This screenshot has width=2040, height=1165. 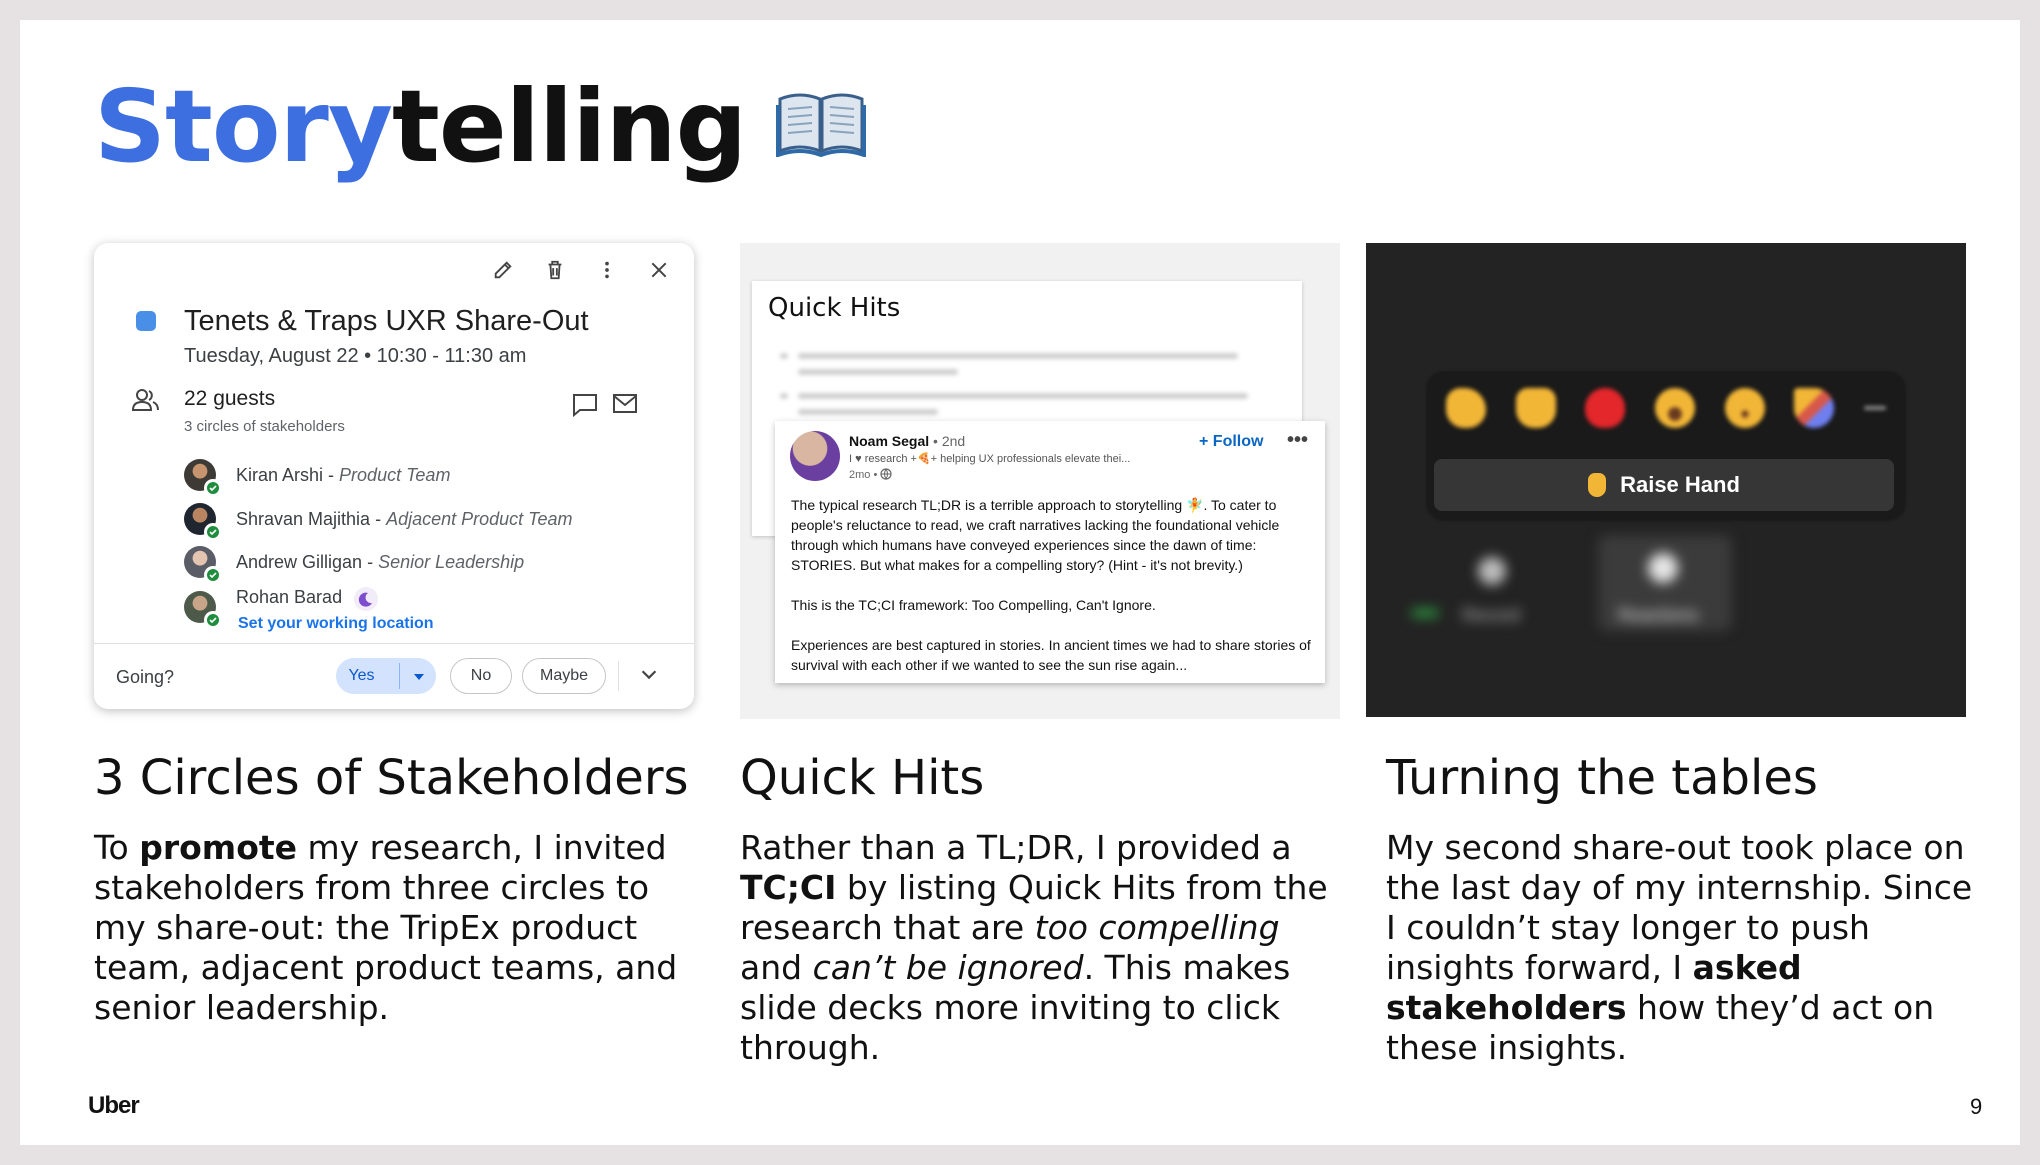 What do you see at coordinates (264, 426) in the screenshot?
I see `guests-subtitle: 3 circles of stakeholders` at bounding box center [264, 426].